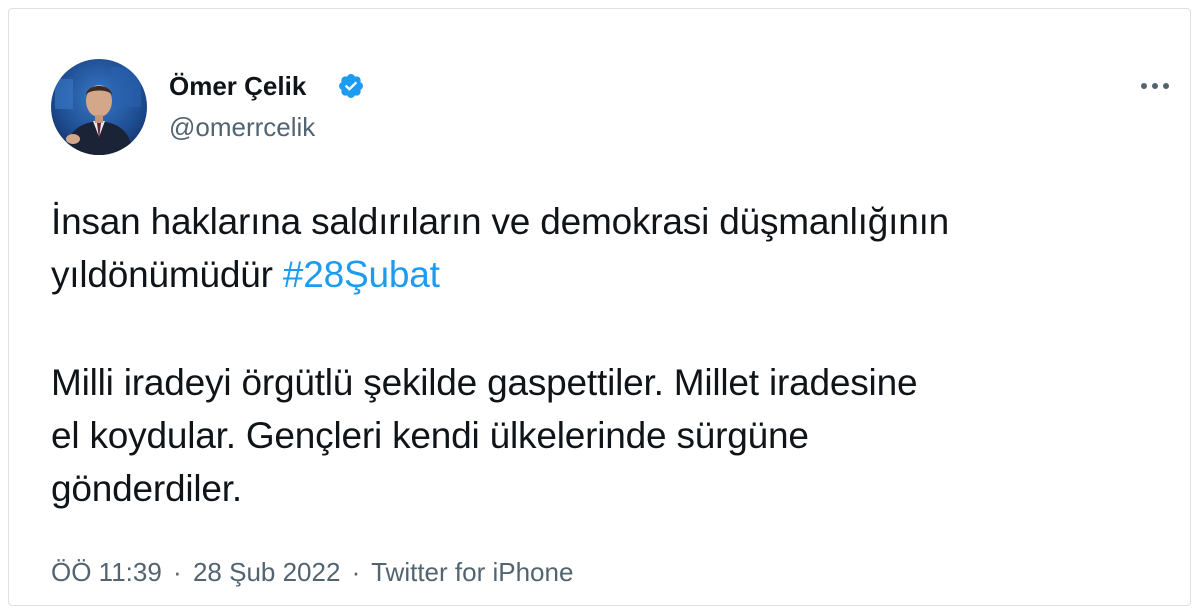 Image resolution: width=1200 pixels, height=615 pixels. What do you see at coordinates (106, 572) in the screenshot?
I see `tweet-time: ÖÖ 11:39` at bounding box center [106, 572].